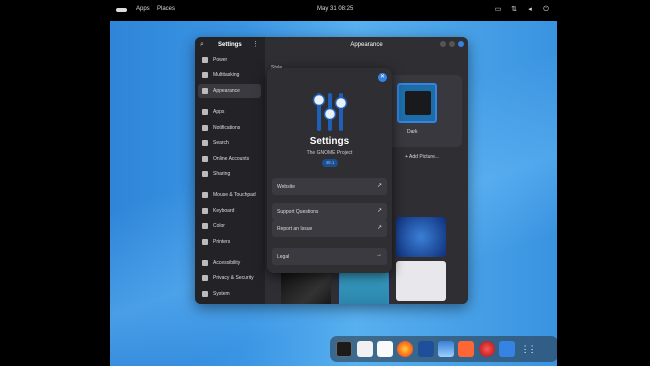 Image resolution: width=650 pixels, height=366 pixels. I want to click on color-icon, so click(205, 226).